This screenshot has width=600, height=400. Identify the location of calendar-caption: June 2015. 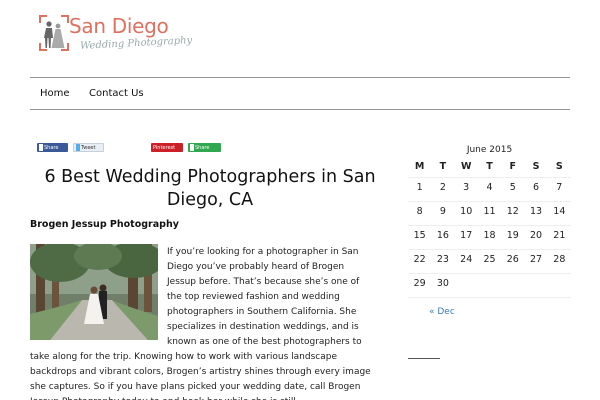
(489, 150).